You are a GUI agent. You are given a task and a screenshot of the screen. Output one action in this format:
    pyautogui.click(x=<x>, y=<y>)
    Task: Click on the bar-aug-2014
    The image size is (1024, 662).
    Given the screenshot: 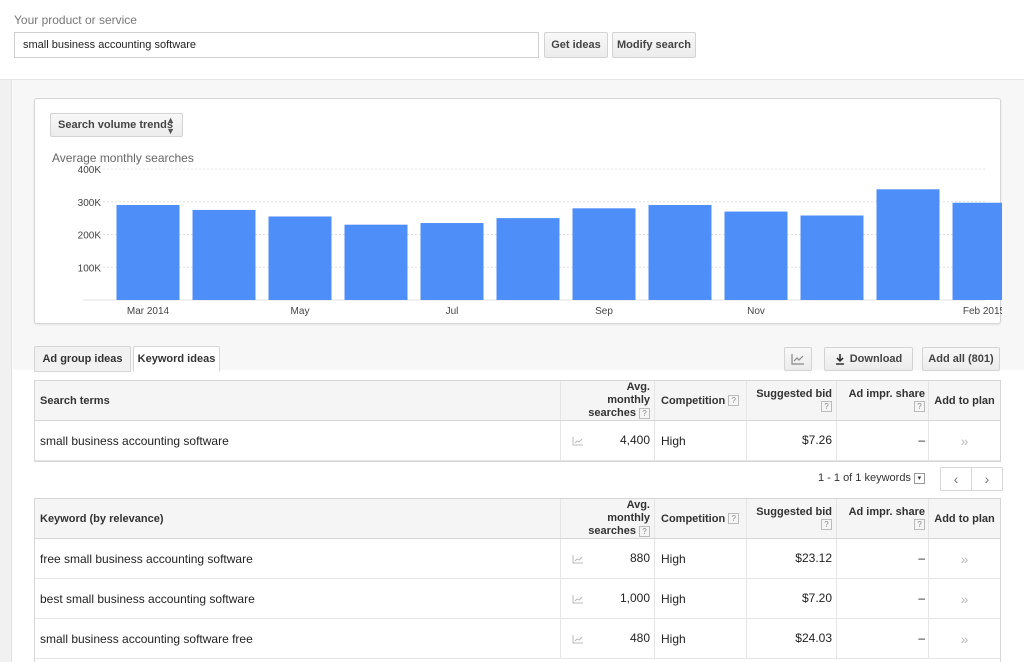 What is the action you would take?
    pyautogui.click(x=528, y=259)
    